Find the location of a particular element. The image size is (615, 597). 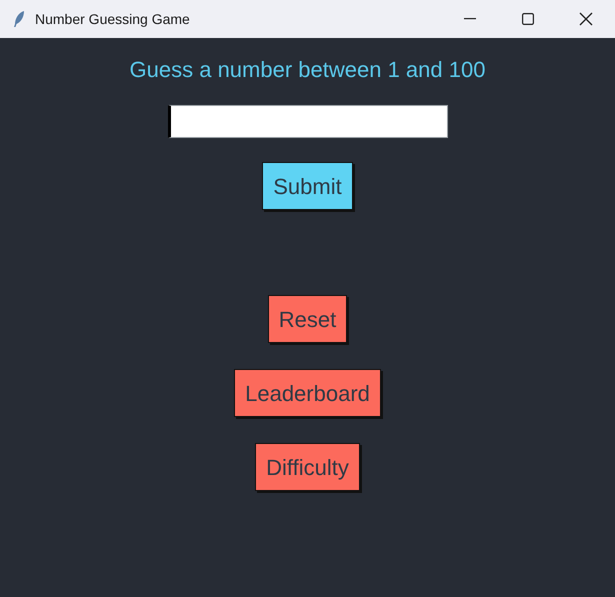

submit-button: Submit is located at coordinates (307, 186).